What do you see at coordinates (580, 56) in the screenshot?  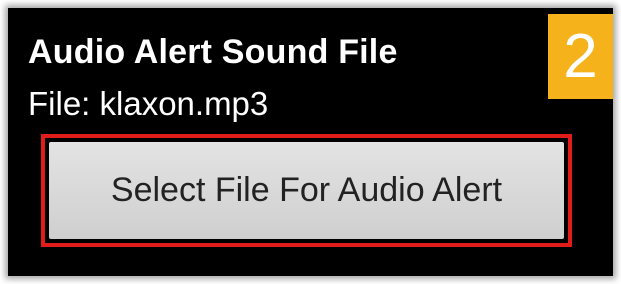 I see `step-number-badge: 2` at bounding box center [580, 56].